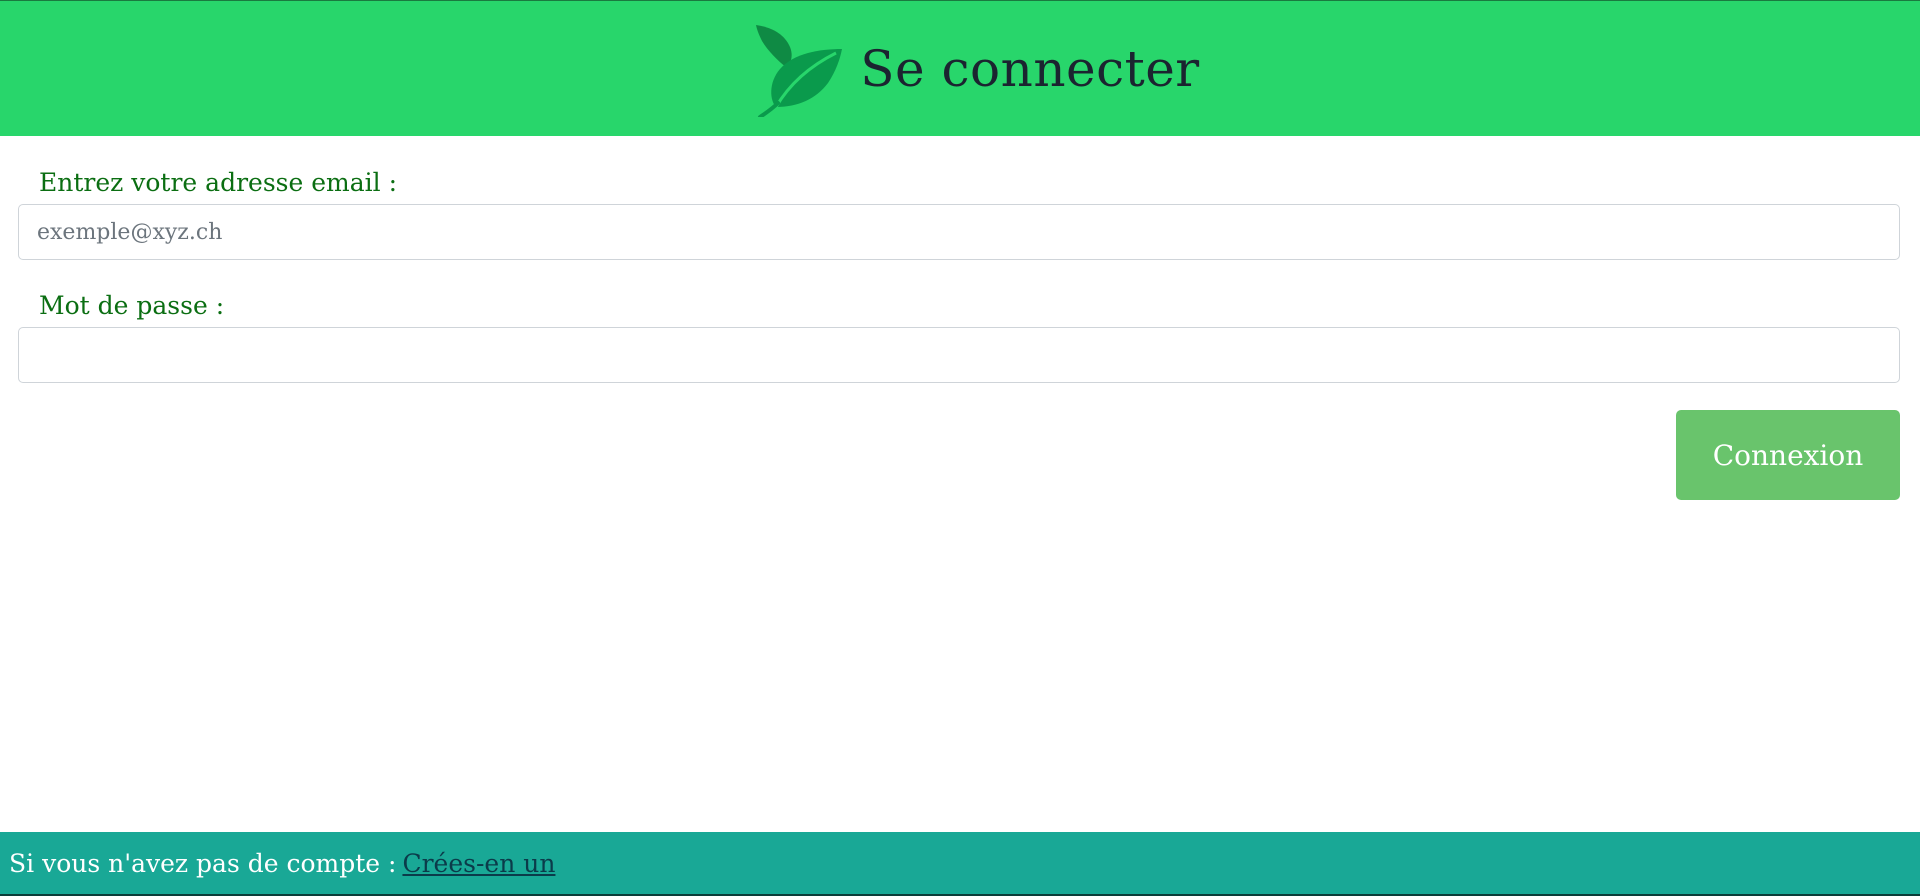 Image resolution: width=1920 pixels, height=896 pixels. What do you see at coordinates (959, 355) in the screenshot?
I see `password-field` at bounding box center [959, 355].